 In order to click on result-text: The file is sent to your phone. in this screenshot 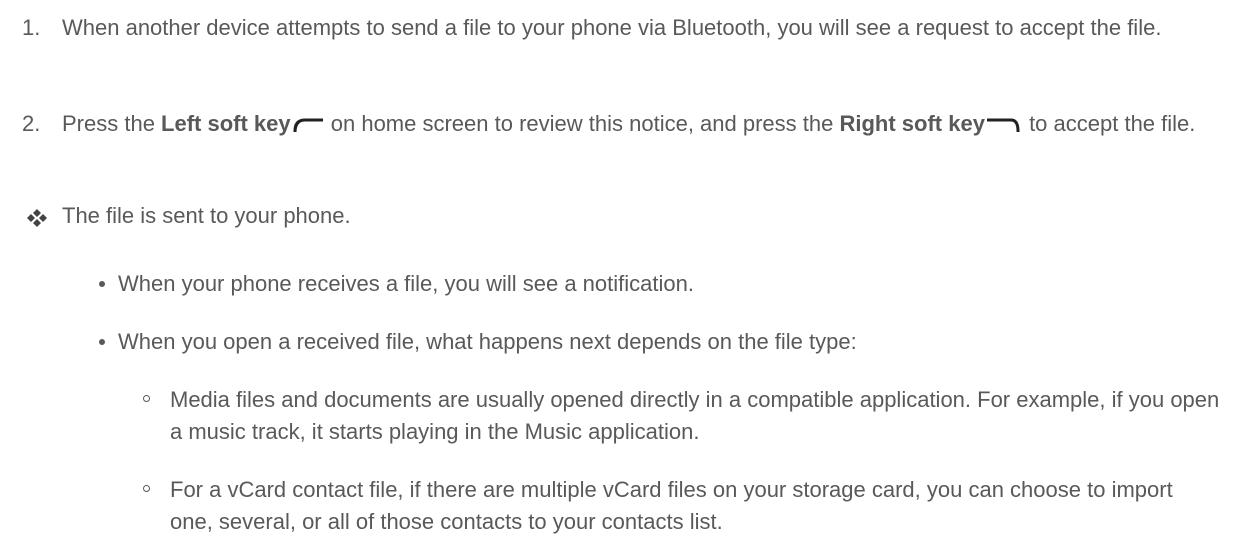, I will do `click(206, 215)`.